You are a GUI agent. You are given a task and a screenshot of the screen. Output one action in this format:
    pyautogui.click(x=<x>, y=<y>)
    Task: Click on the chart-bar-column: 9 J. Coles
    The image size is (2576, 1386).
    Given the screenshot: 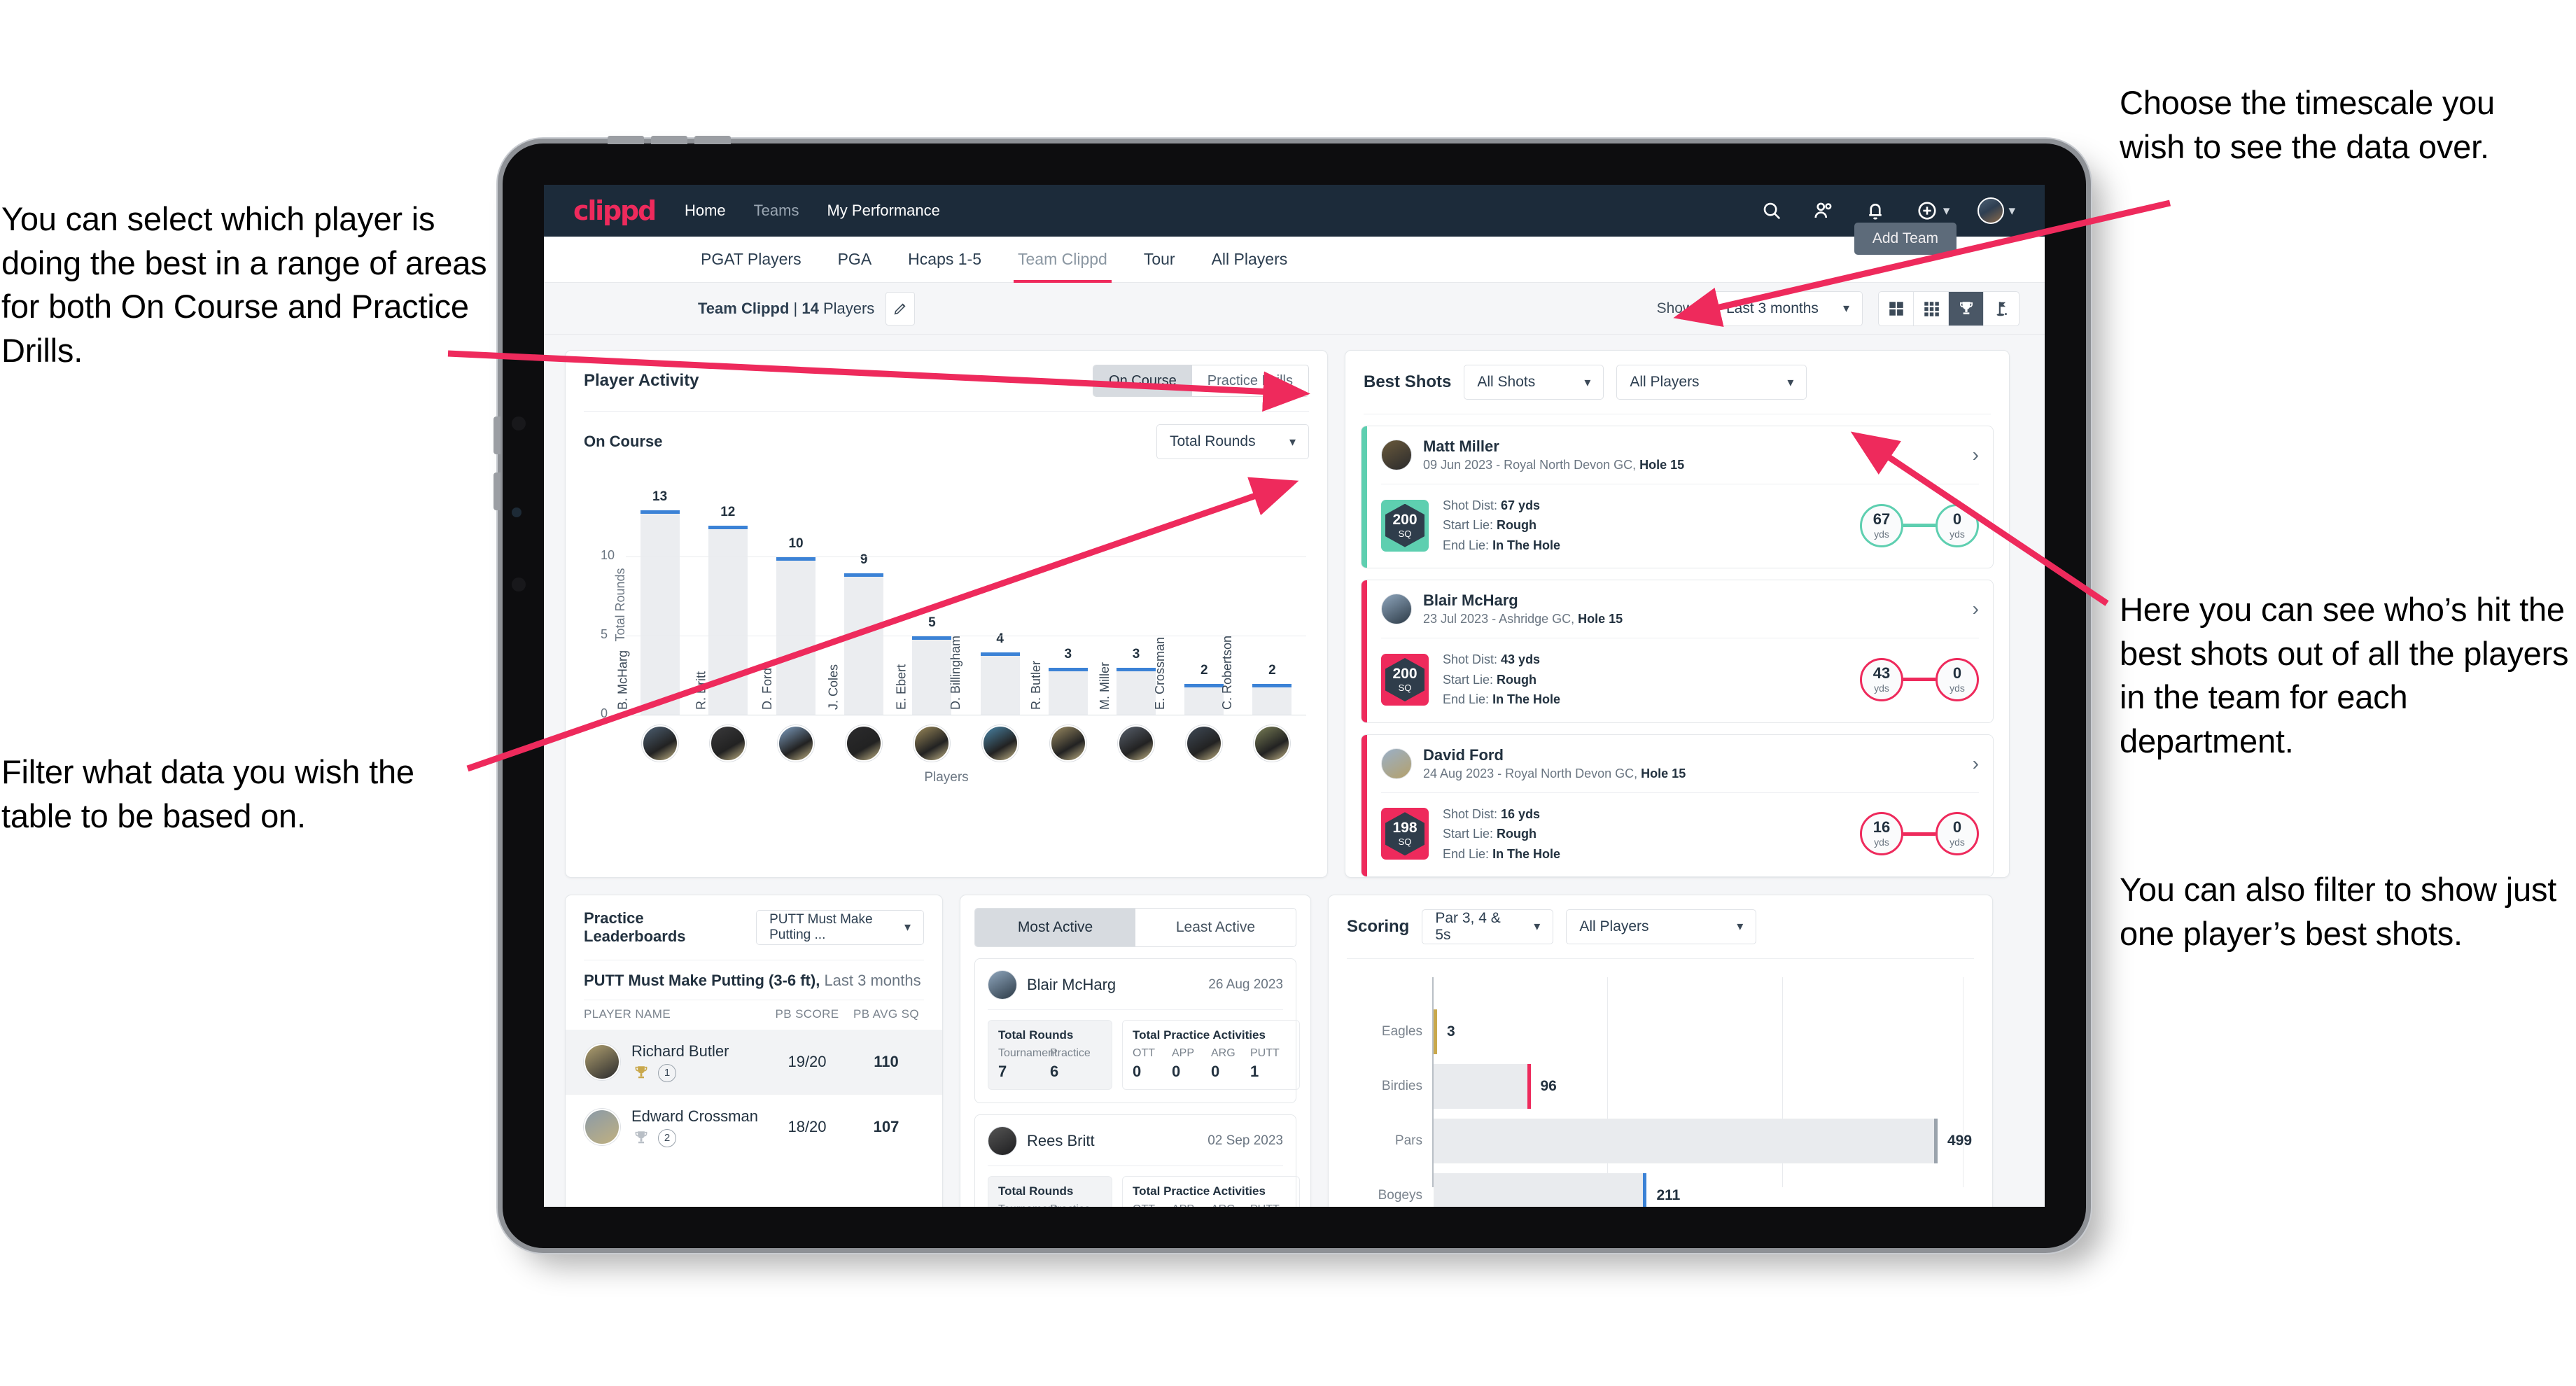 What is the action you would take?
    pyautogui.click(x=862, y=604)
    